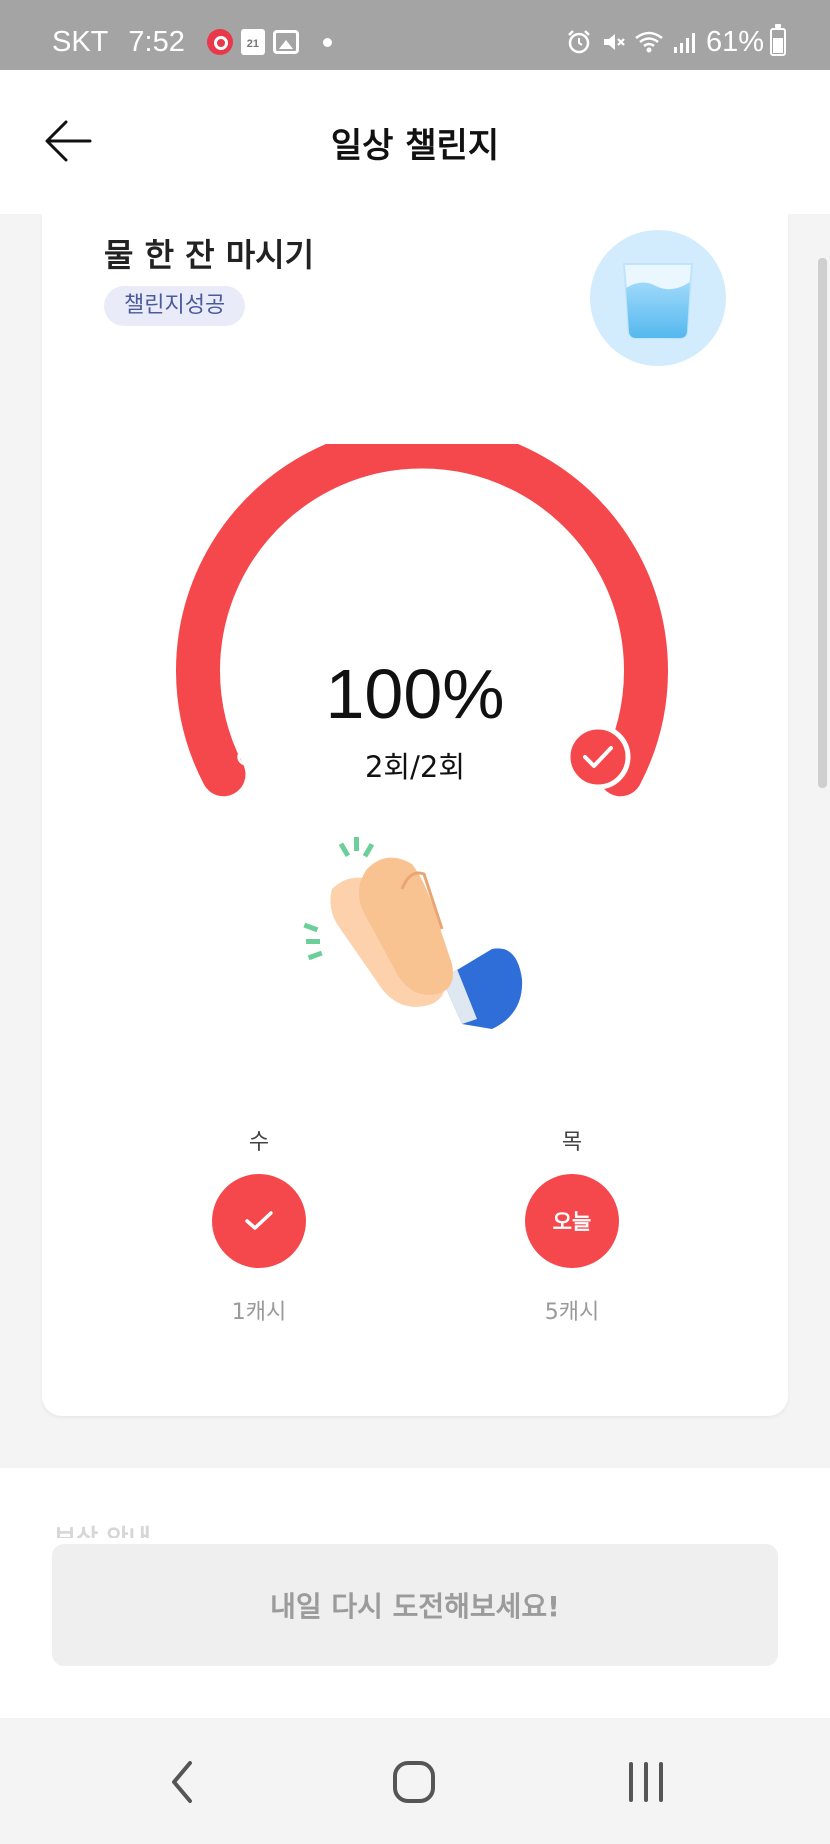 The image size is (830, 1844). I want to click on home-icon, so click(414, 1782).